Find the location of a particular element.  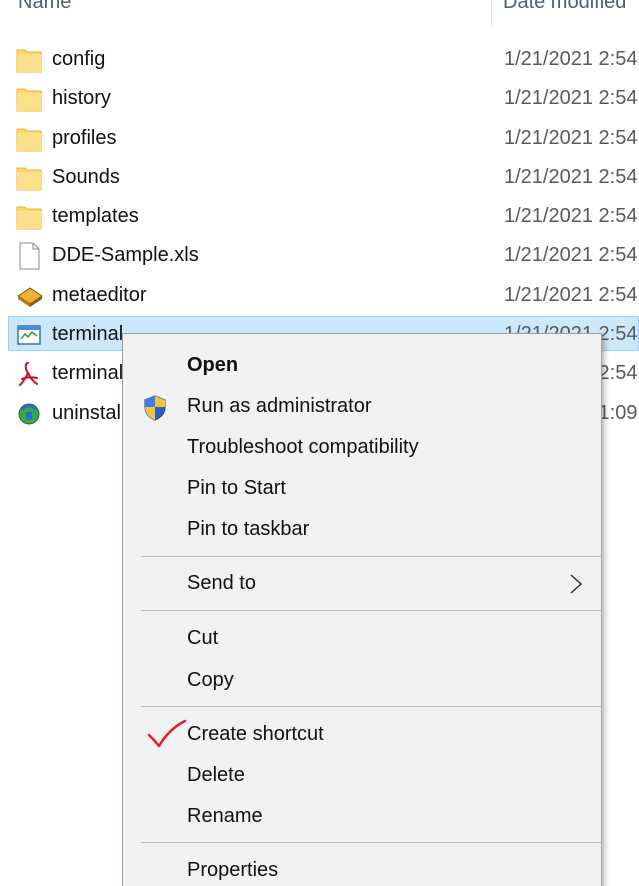

menu-item-label: Run as administrator is located at coordinates (279, 406).